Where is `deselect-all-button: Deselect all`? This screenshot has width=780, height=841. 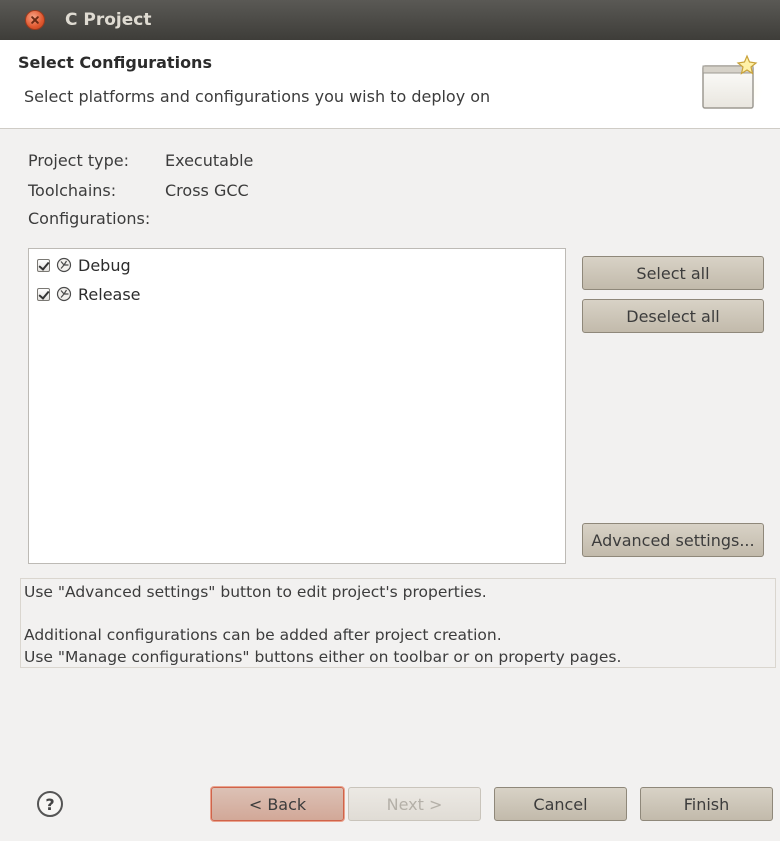 deselect-all-button: Deselect all is located at coordinates (673, 316).